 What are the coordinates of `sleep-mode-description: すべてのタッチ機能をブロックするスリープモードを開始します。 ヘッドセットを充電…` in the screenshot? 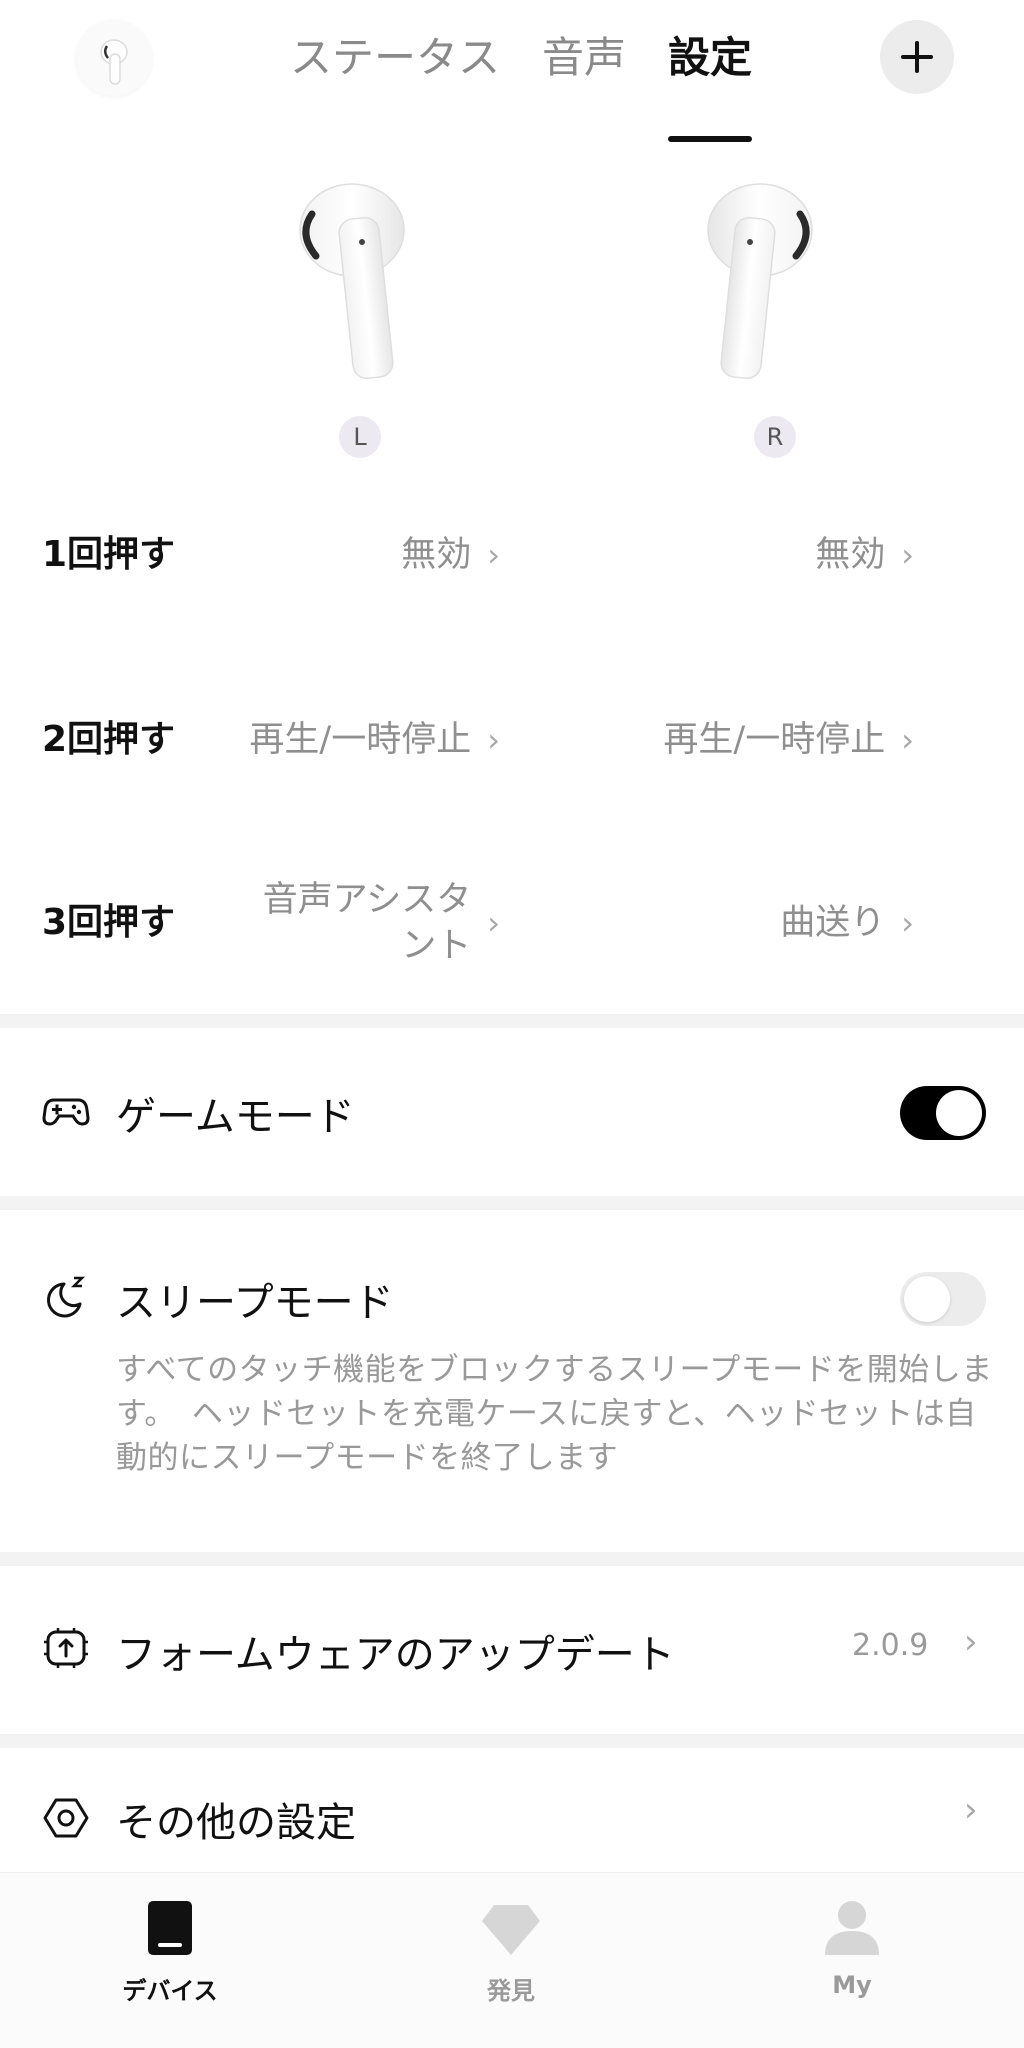 It's located at (554, 1414).